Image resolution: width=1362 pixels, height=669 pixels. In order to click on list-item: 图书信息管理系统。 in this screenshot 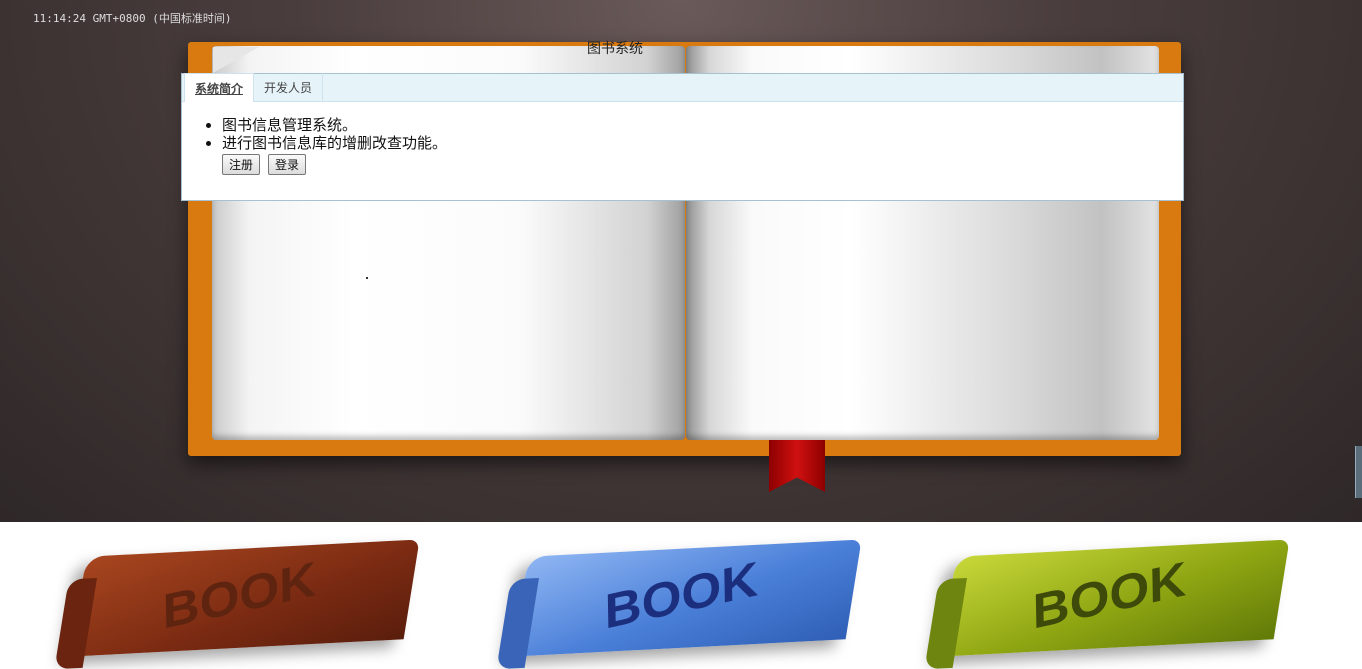, I will do `click(702, 125)`.